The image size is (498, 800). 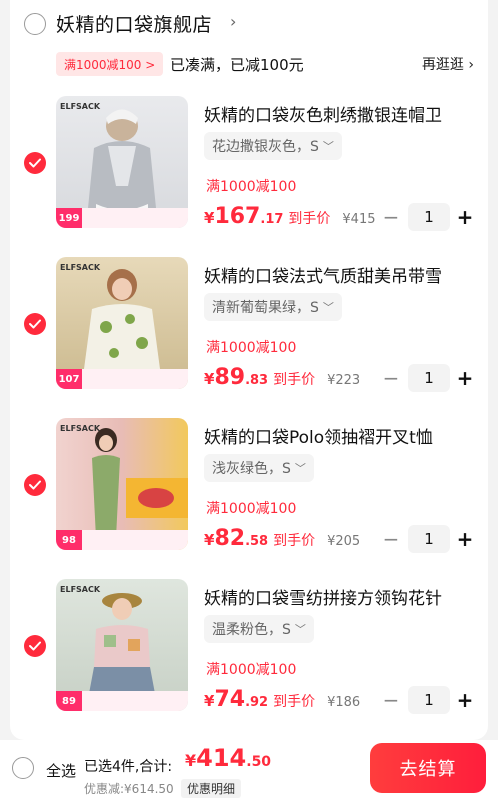 What do you see at coordinates (448, 64) in the screenshot?
I see `shop-more-link: 再逛逛 ›` at bounding box center [448, 64].